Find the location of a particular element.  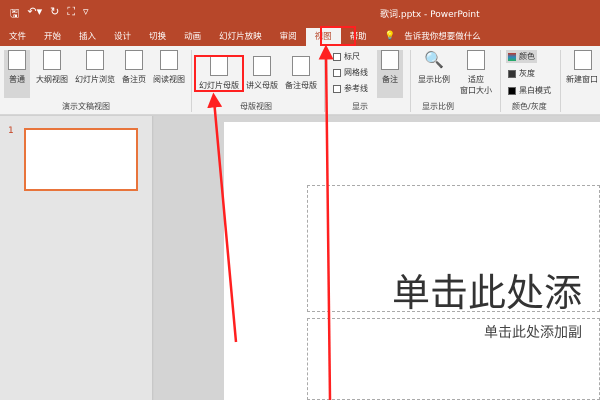

arrow-to-view-tab is located at coordinates (326, 222).